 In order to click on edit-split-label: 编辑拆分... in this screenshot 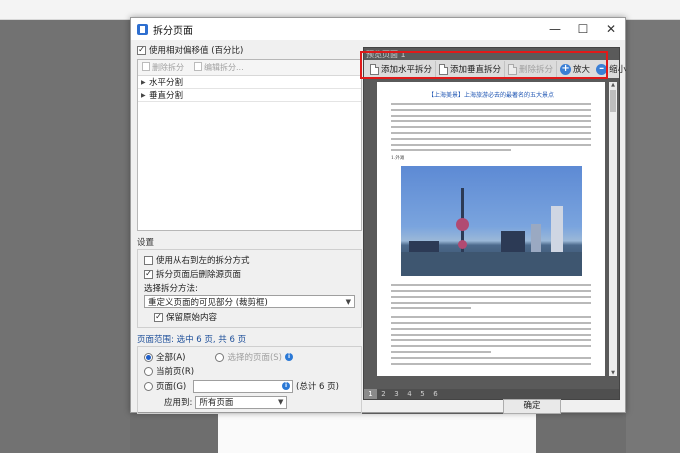, I will do `click(224, 67)`.